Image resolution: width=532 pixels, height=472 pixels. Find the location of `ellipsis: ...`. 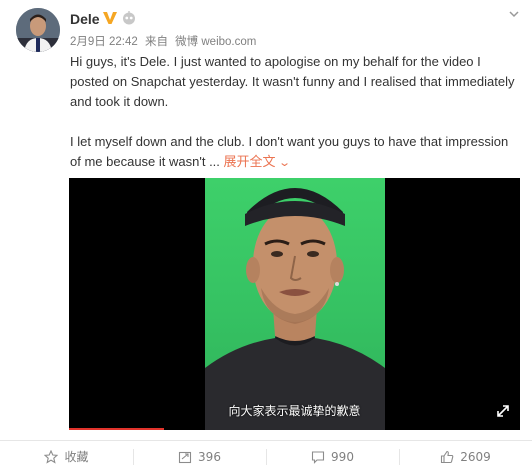

ellipsis: ... is located at coordinates (212, 161).